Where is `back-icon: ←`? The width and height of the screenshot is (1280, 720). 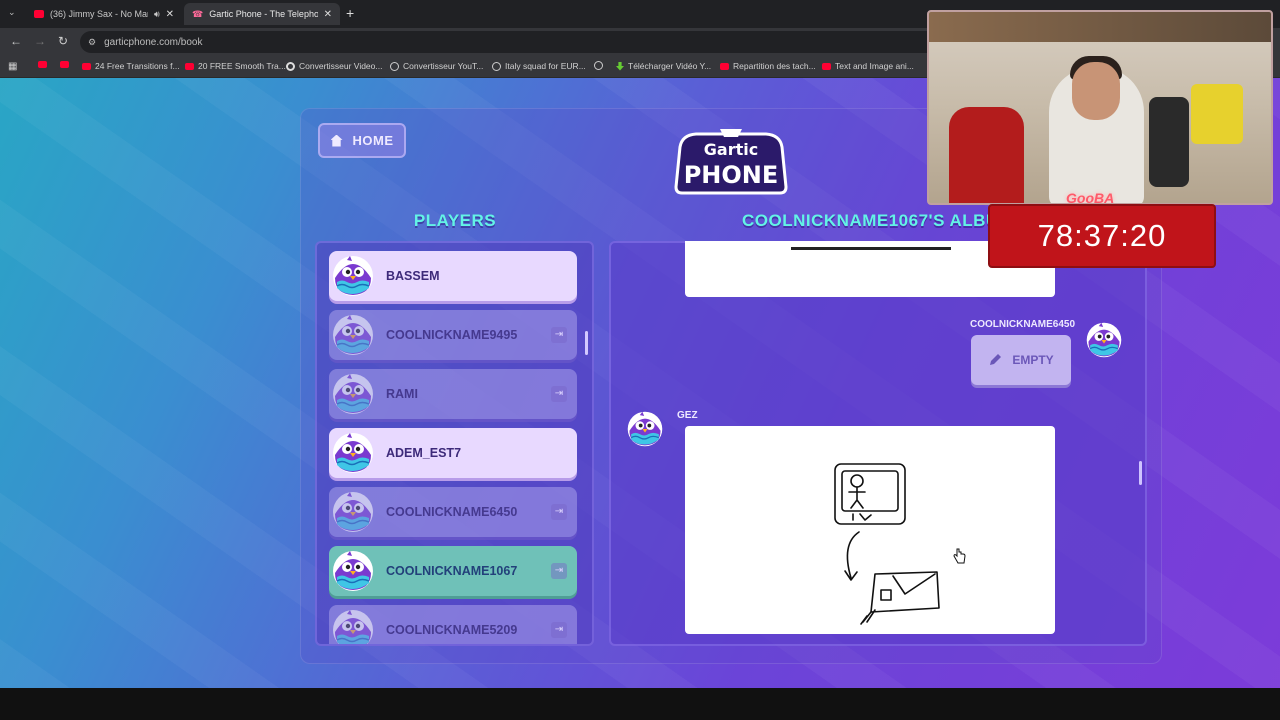
back-icon: ← is located at coordinates (16, 41).